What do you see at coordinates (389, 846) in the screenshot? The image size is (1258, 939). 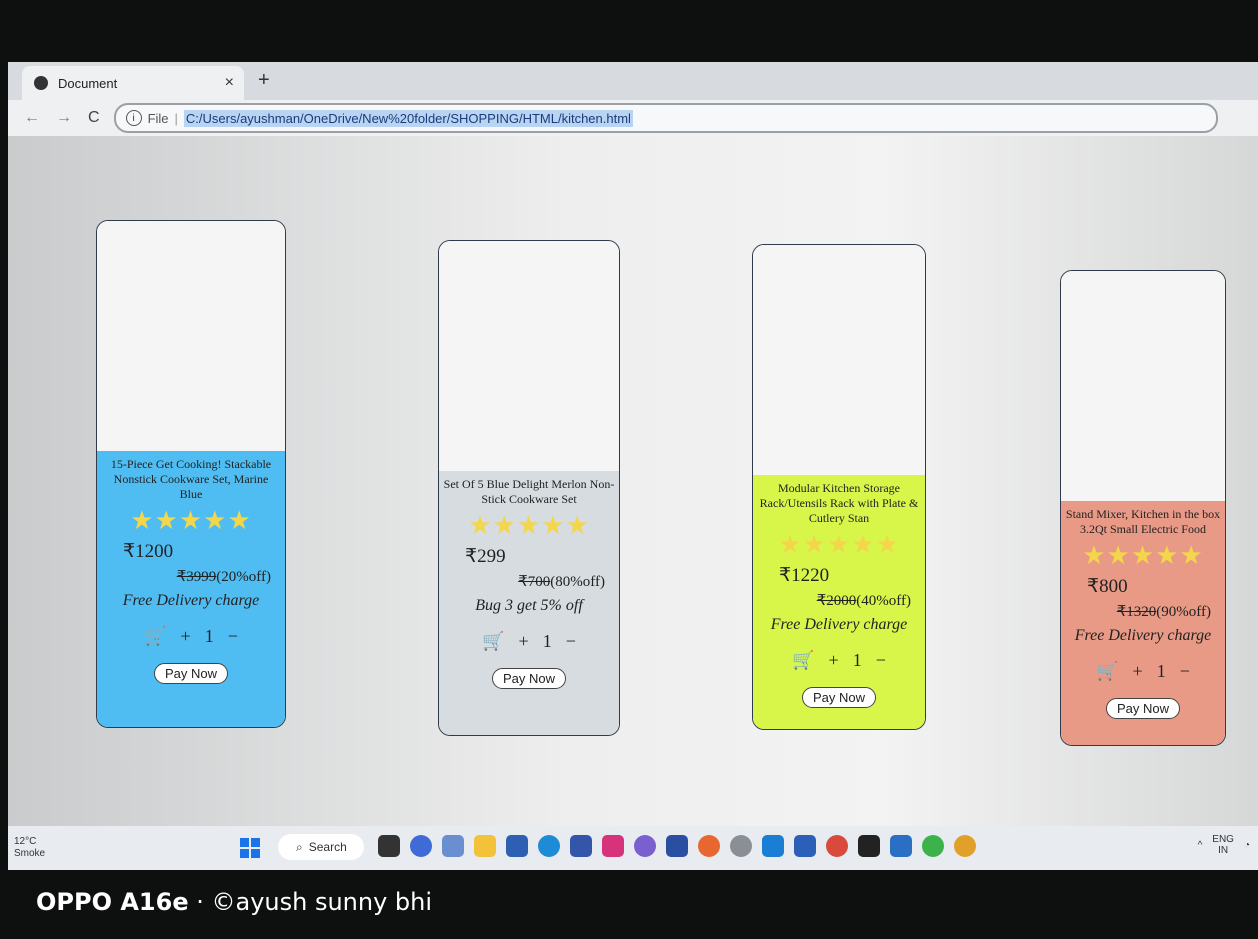 I see `task-view-icon` at bounding box center [389, 846].